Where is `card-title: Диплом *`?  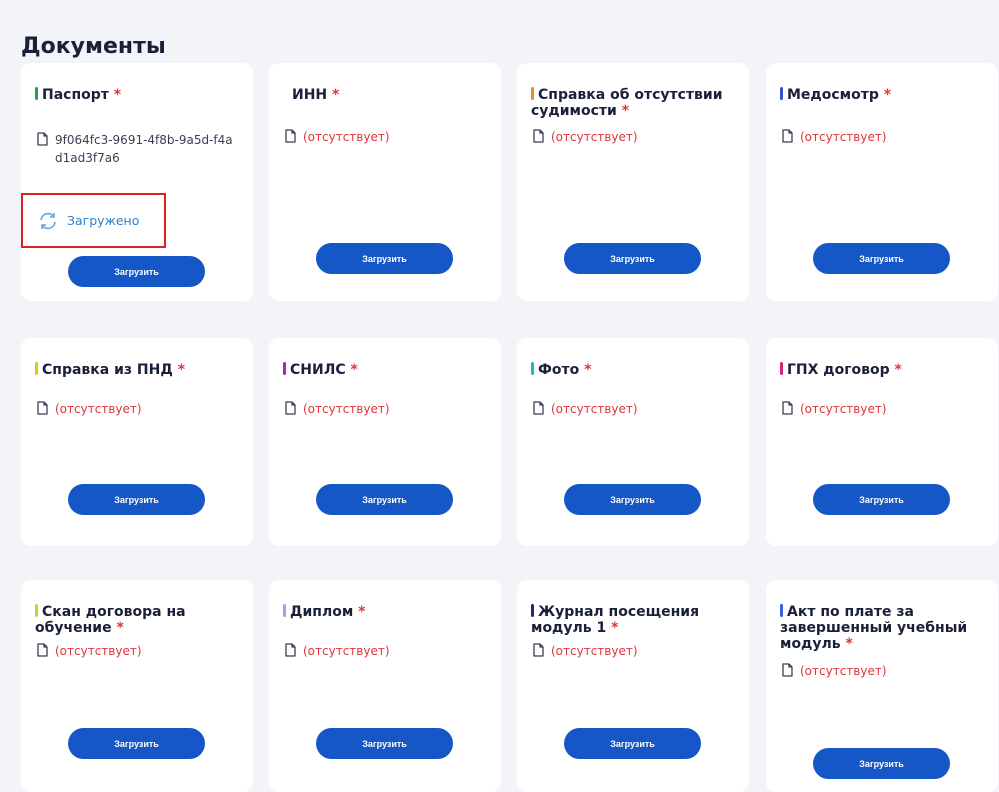
card-title: Диплом * is located at coordinates (385, 612).